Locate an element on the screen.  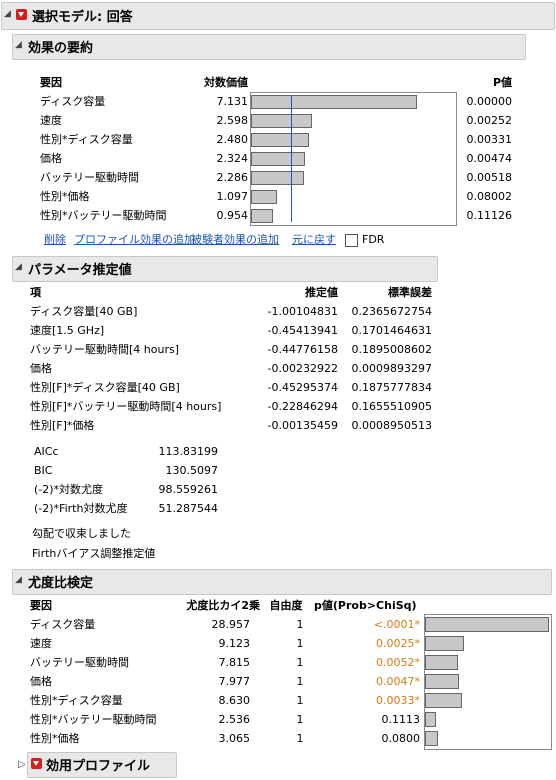
add-profile-effect-link: プロファイル効果の追加 is located at coordinates (134, 239).